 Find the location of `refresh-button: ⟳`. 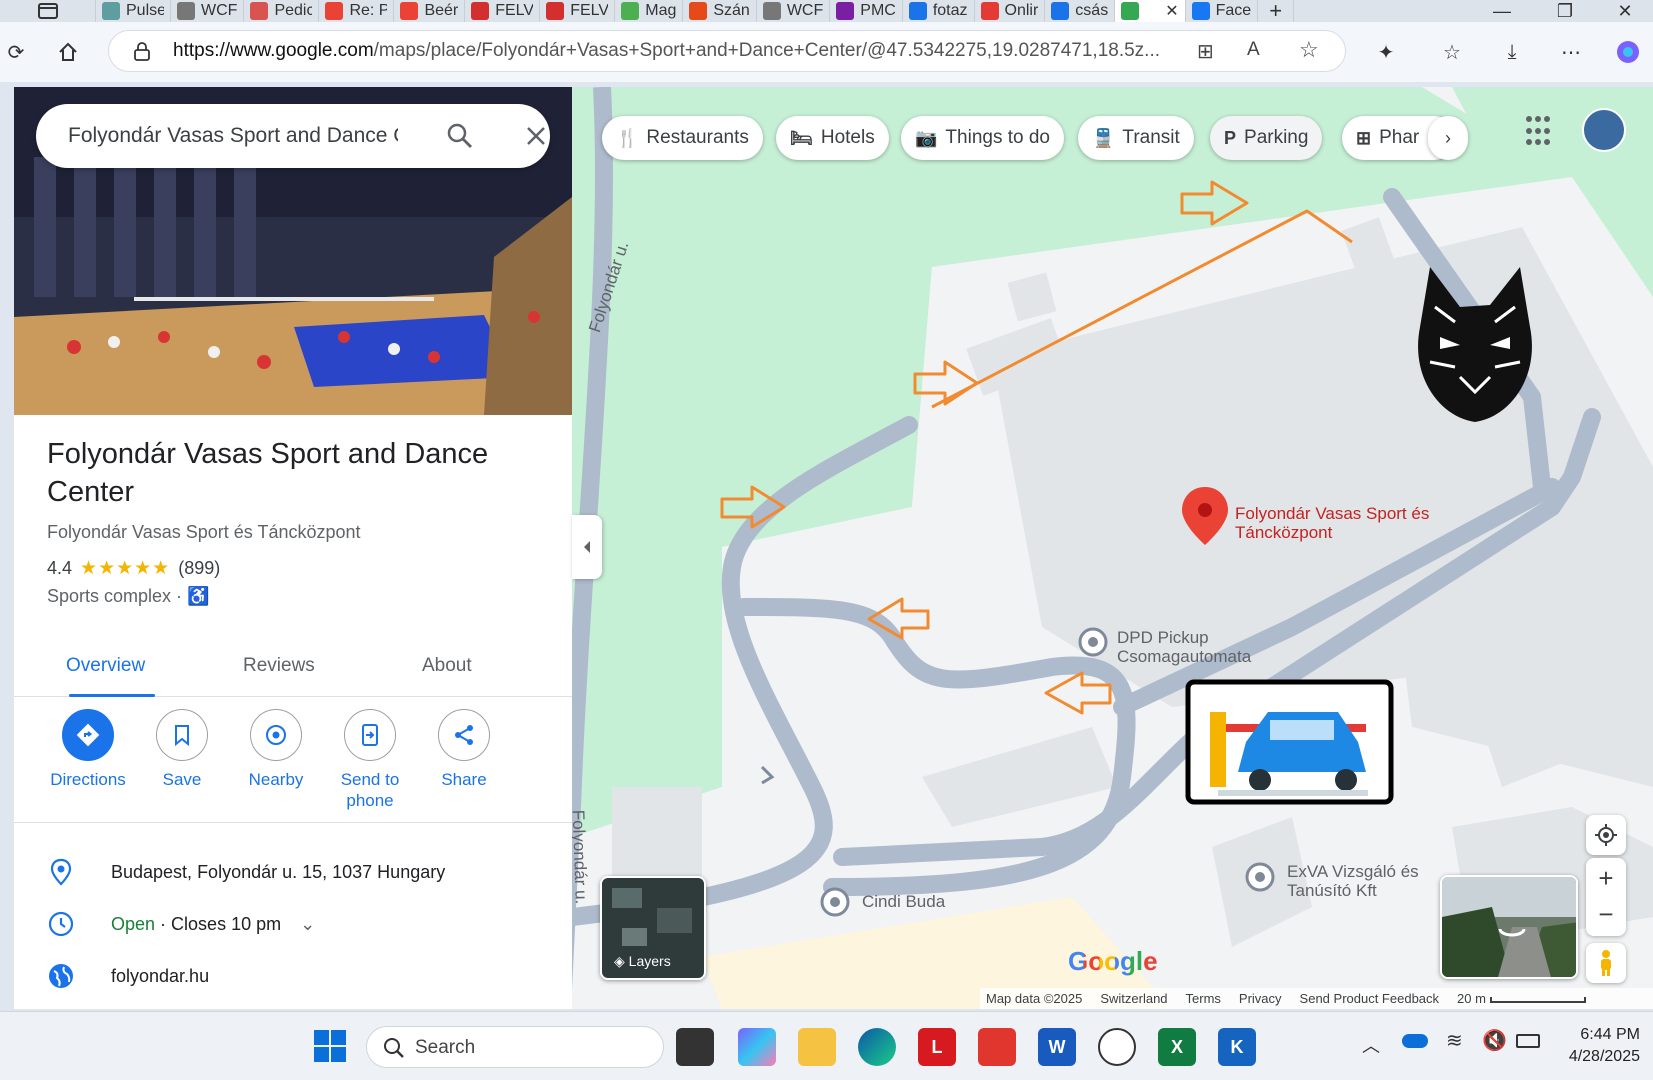

refresh-button: ⟳ is located at coordinates (16, 52).